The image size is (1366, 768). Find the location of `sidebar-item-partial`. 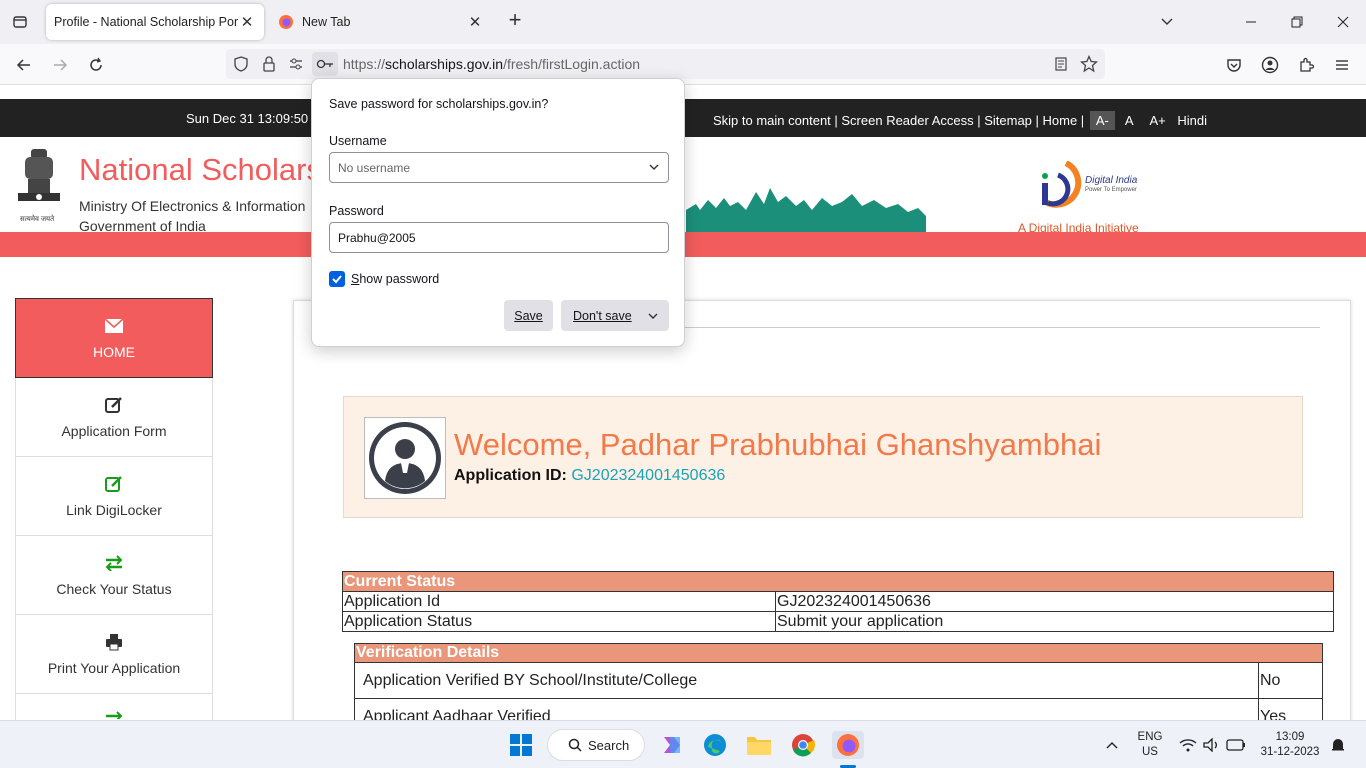

sidebar-item-partial is located at coordinates (114, 707).